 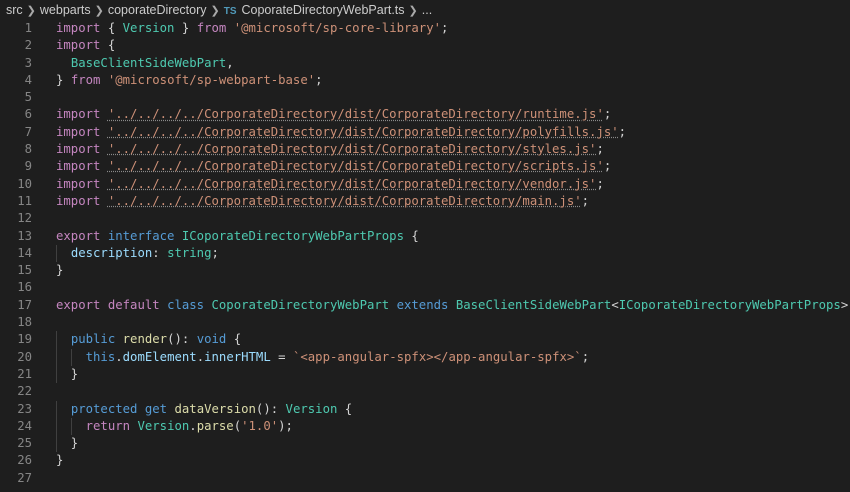 I want to click on code-line: 2 import {, so click(x=425, y=45).